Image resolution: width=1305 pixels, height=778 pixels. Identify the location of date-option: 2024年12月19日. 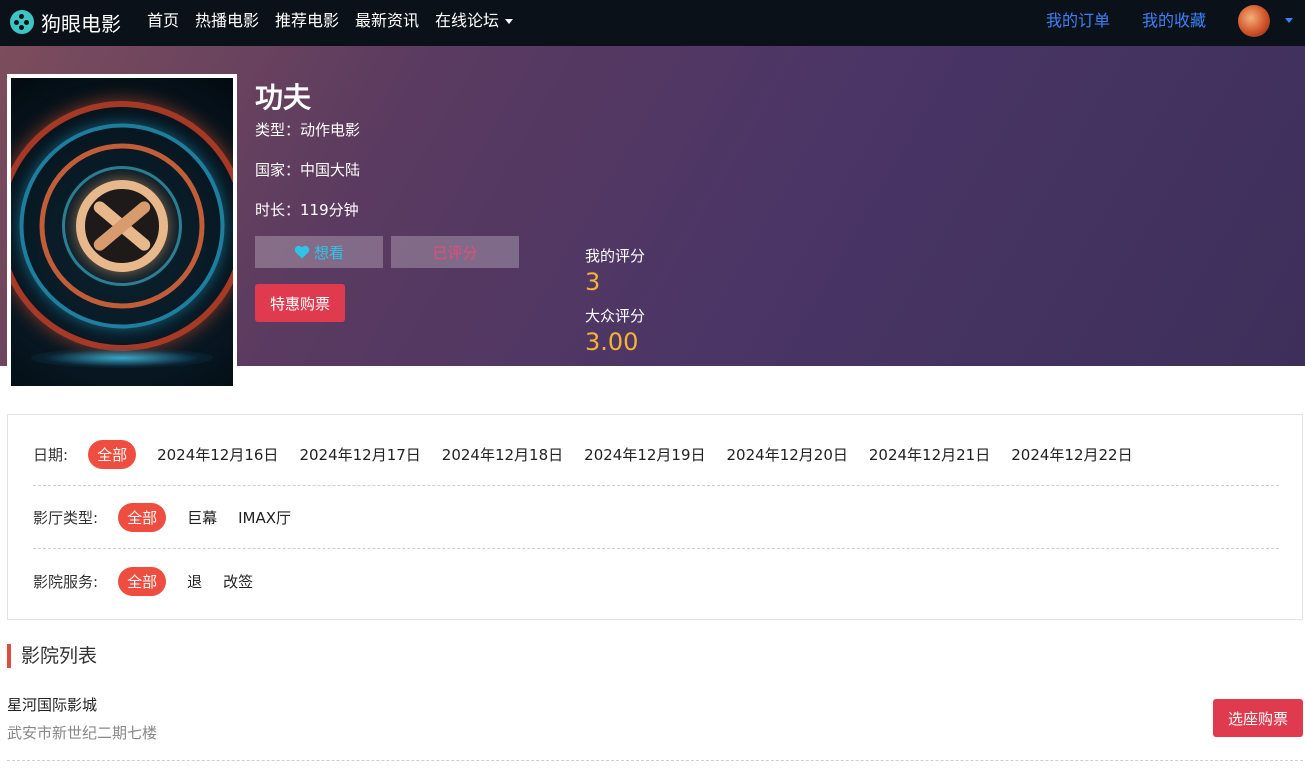
(644, 454).